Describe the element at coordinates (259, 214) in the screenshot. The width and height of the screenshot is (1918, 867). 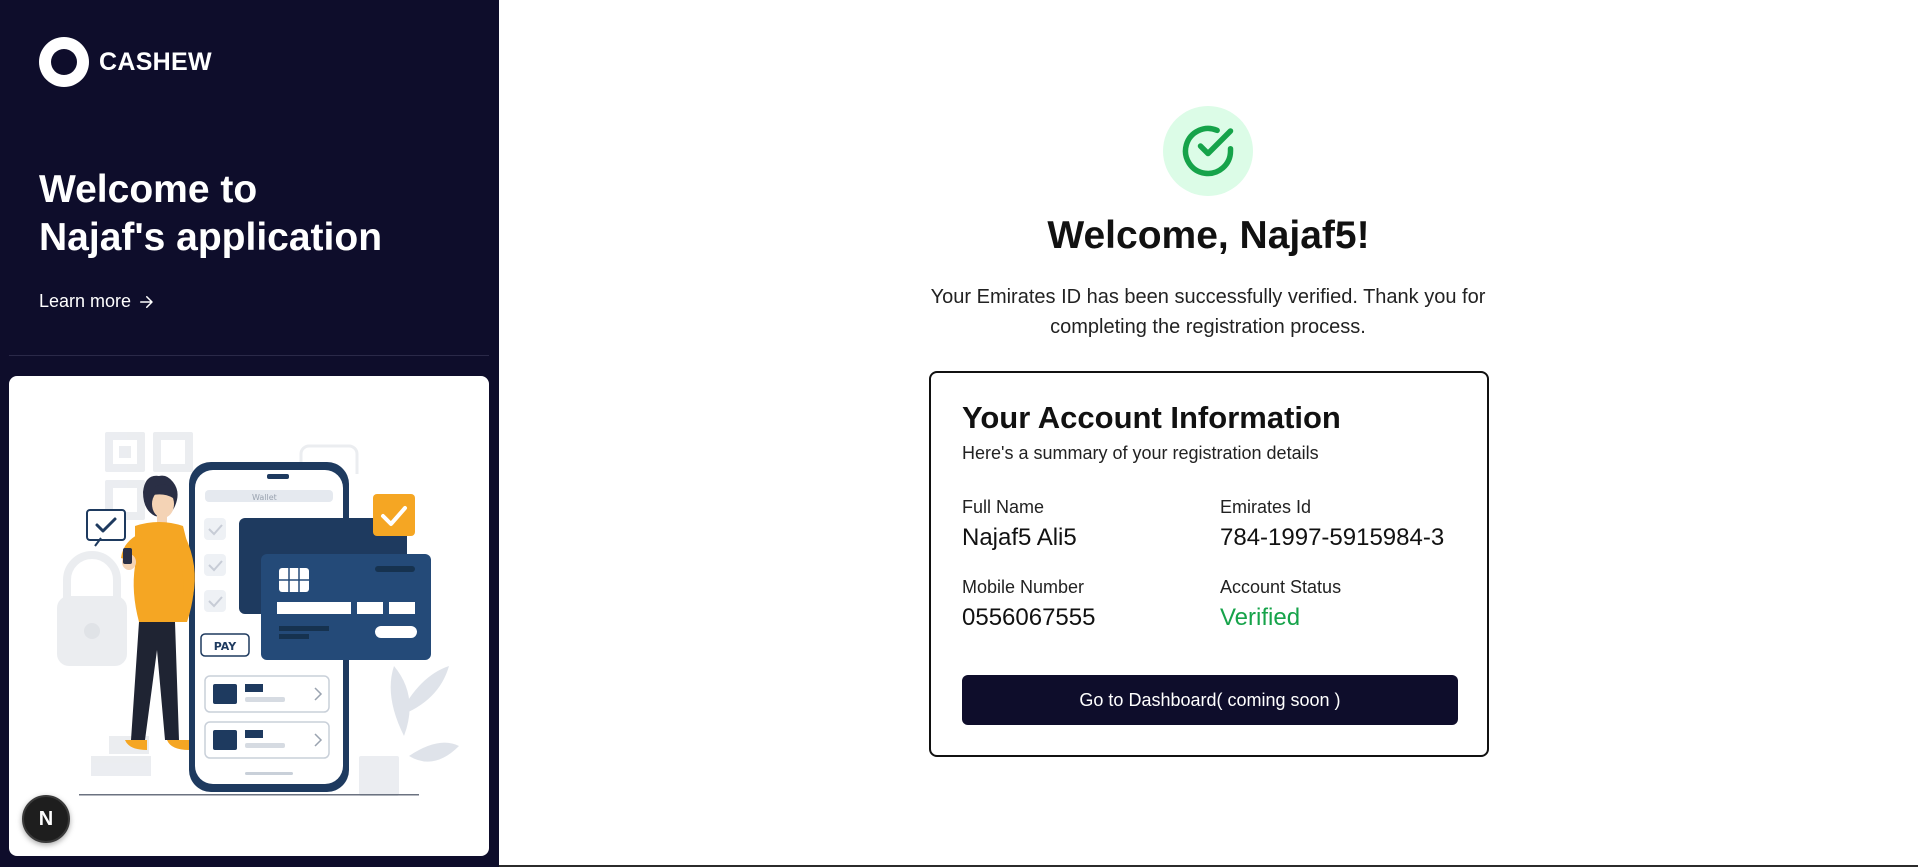
I see `hero-title: Welcome to Najaf's application` at that location.